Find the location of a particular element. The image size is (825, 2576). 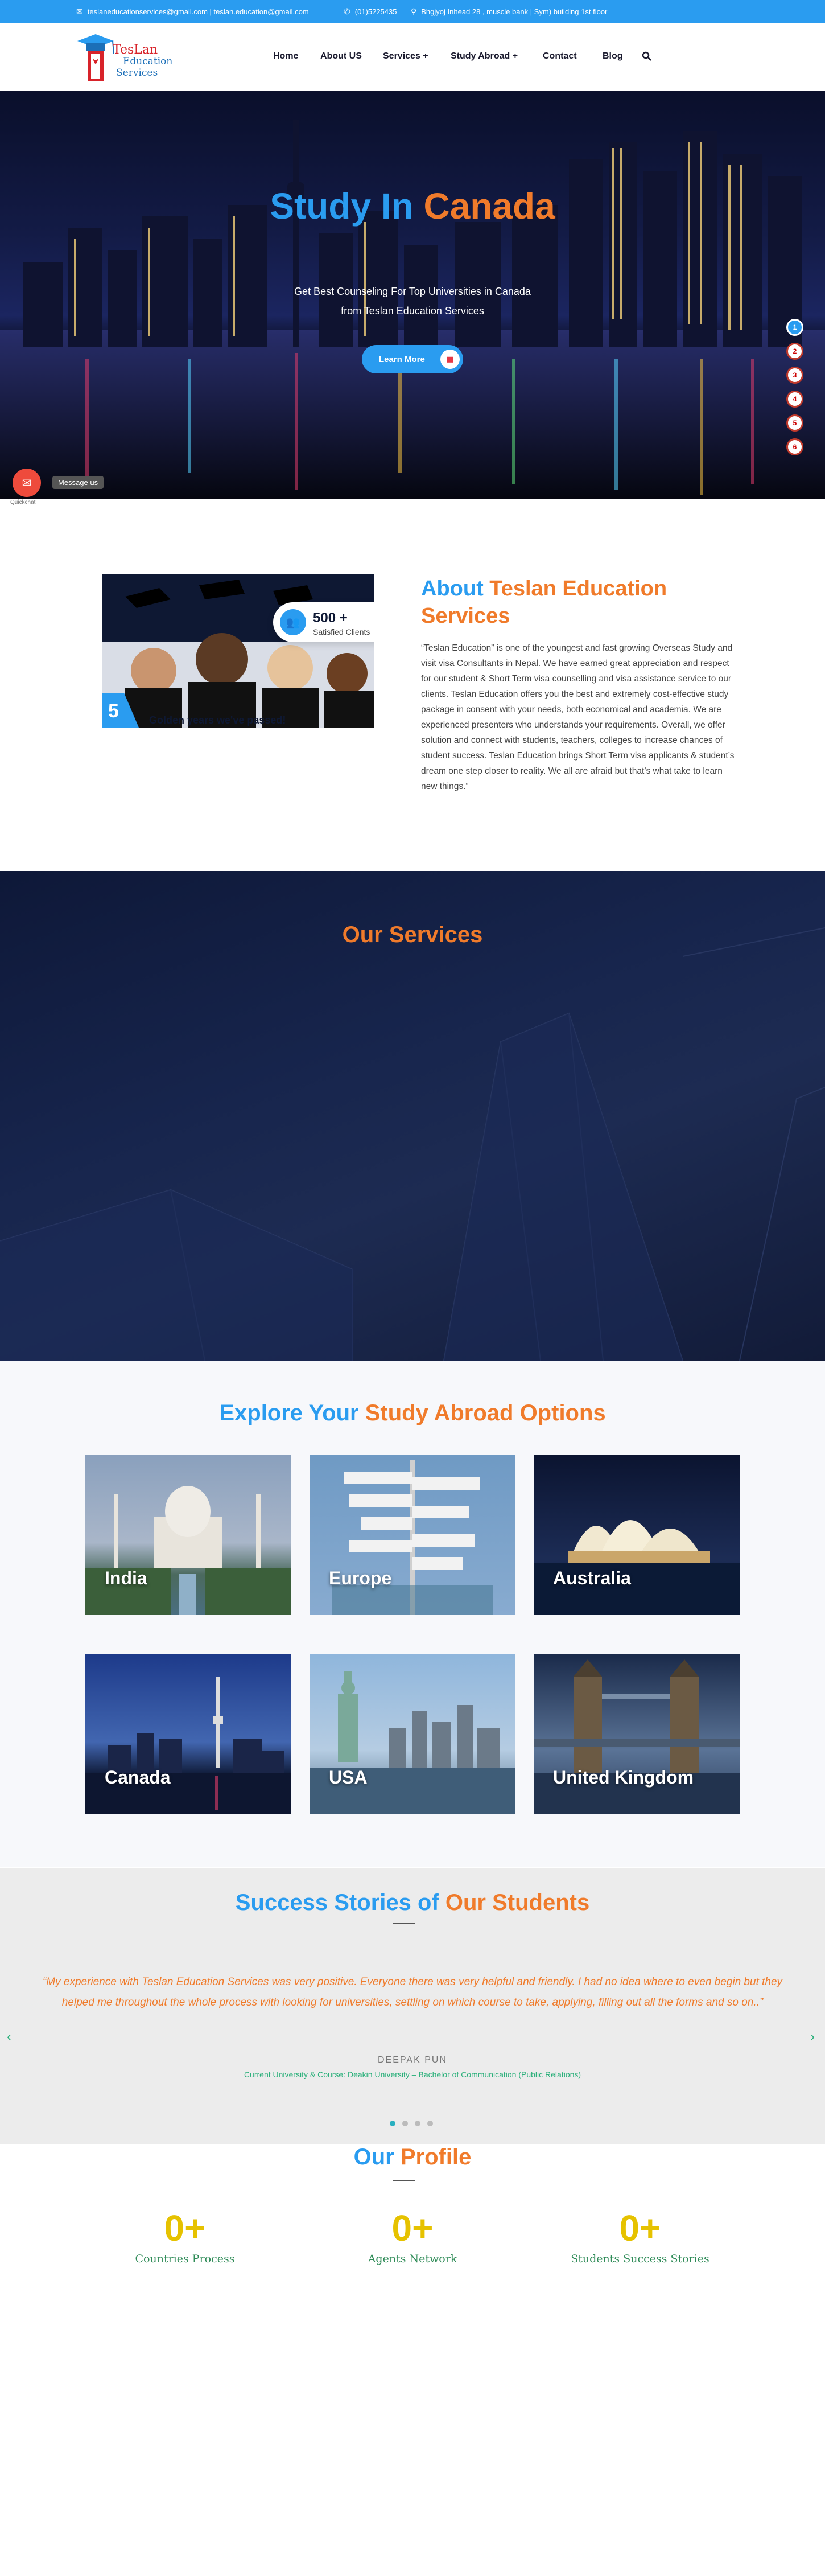

explore-title: Explore Your Study Abroad Options is located at coordinates (412, 1413).